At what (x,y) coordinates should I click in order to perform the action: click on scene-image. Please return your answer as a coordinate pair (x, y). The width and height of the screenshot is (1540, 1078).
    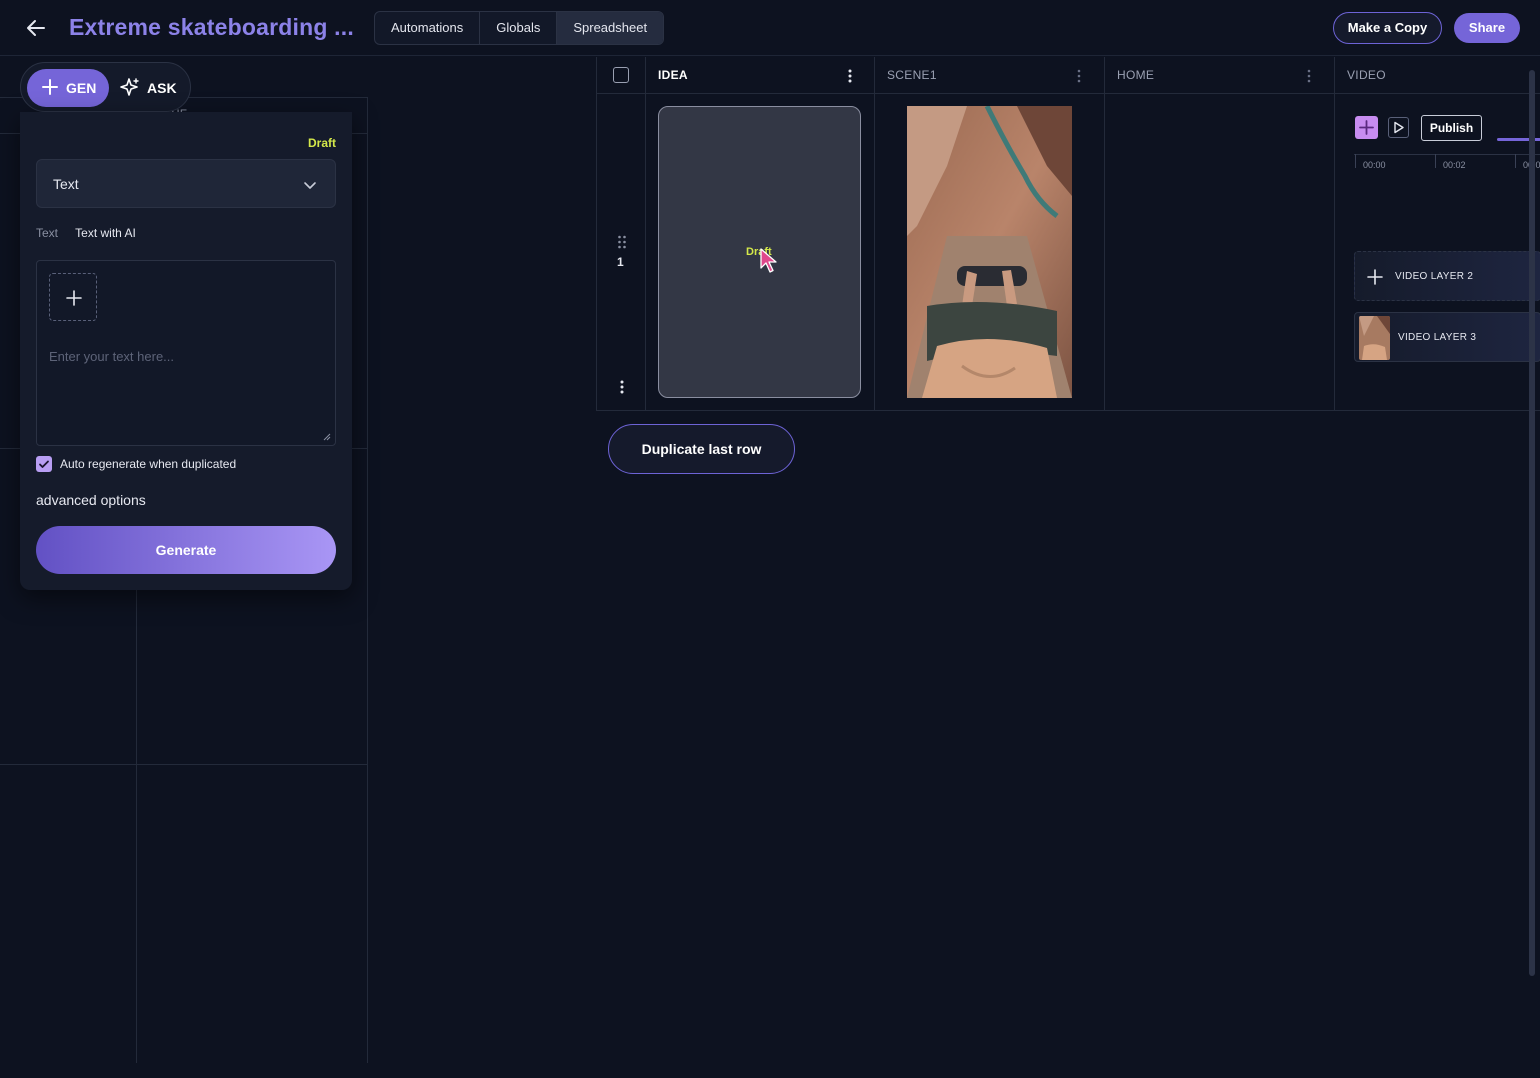
    Looking at the image, I should click on (989, 252).